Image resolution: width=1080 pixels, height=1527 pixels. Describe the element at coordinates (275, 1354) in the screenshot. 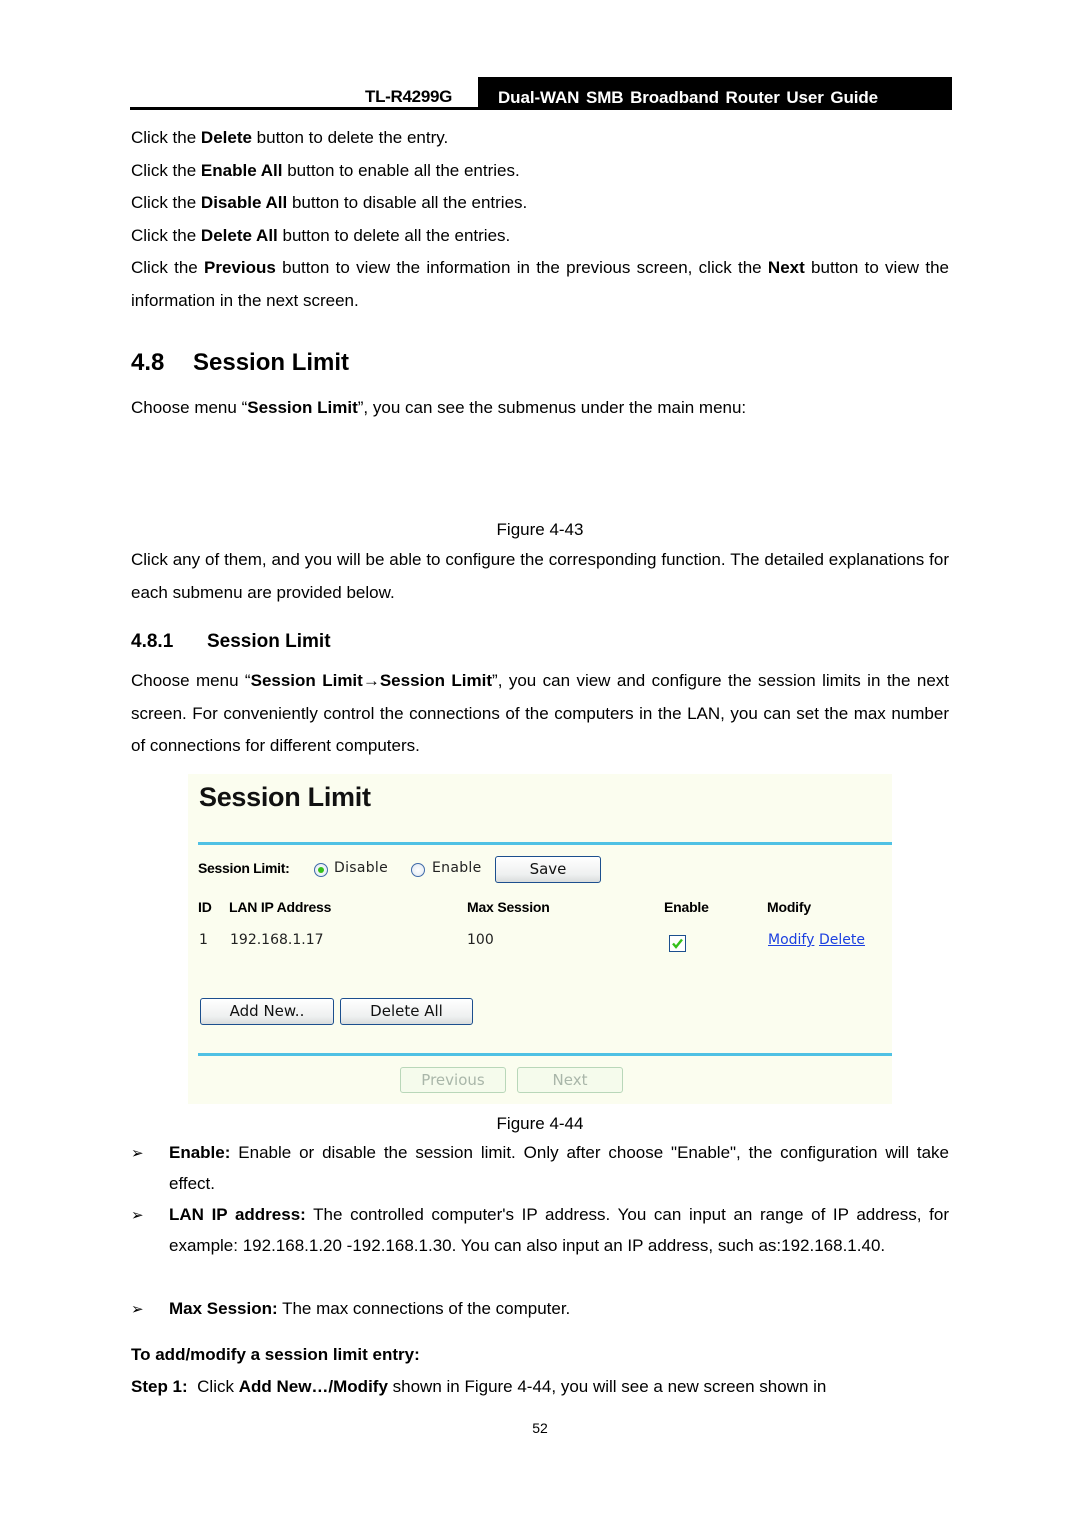

I see `procedure-heading: To add/modify a session limit entry:` at that location.